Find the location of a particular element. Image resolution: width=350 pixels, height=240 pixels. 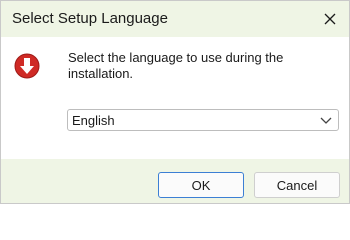

close-button is located at coordinates (330, 19).